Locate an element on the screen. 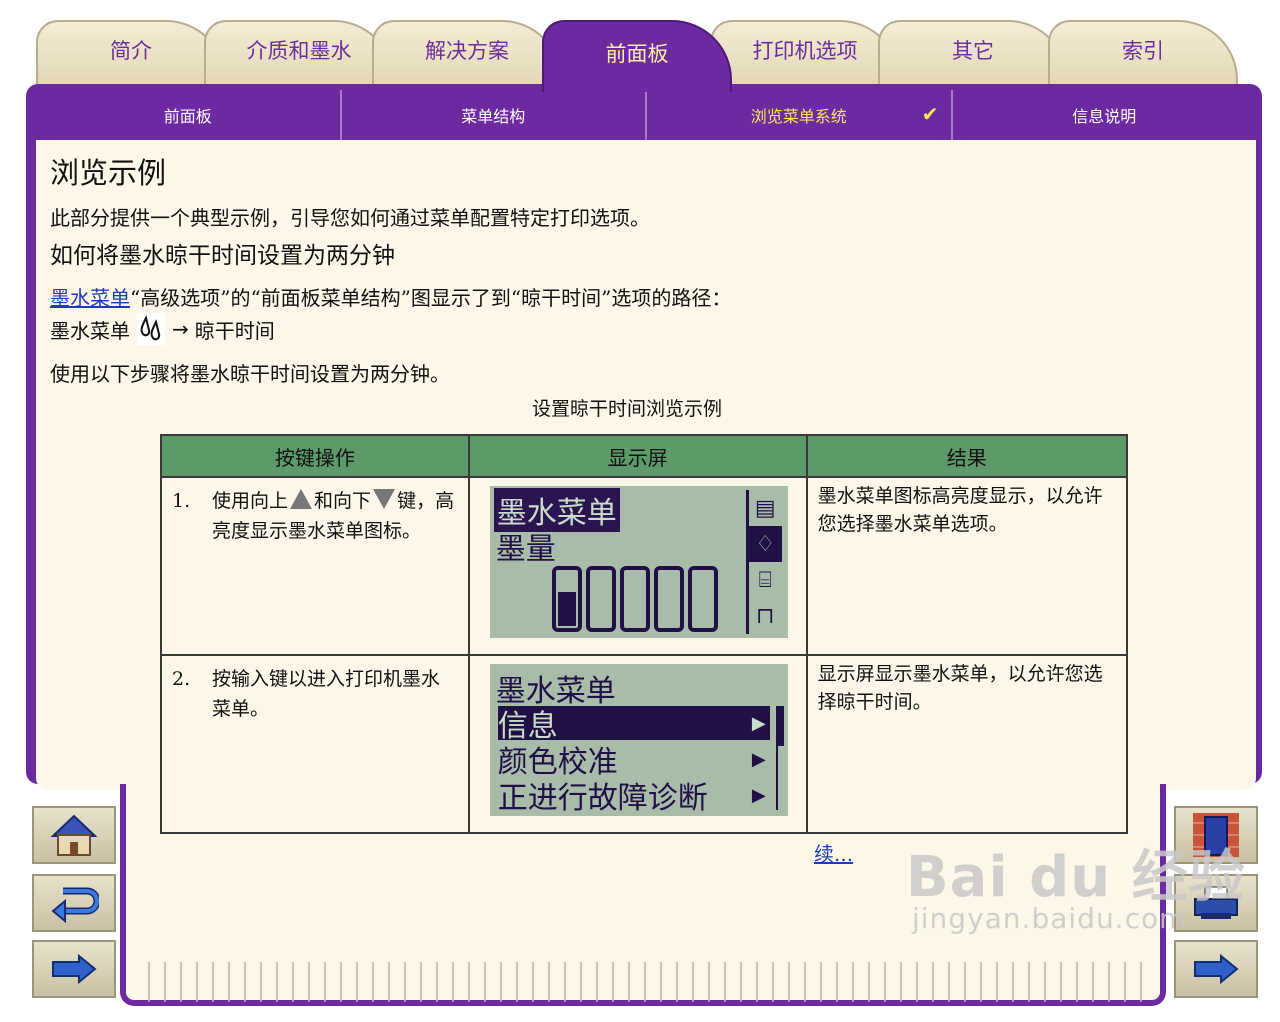 The width and height of the screenshot is (1280, 1022). text-fragment: 和 is located at coordinates (324, 501).